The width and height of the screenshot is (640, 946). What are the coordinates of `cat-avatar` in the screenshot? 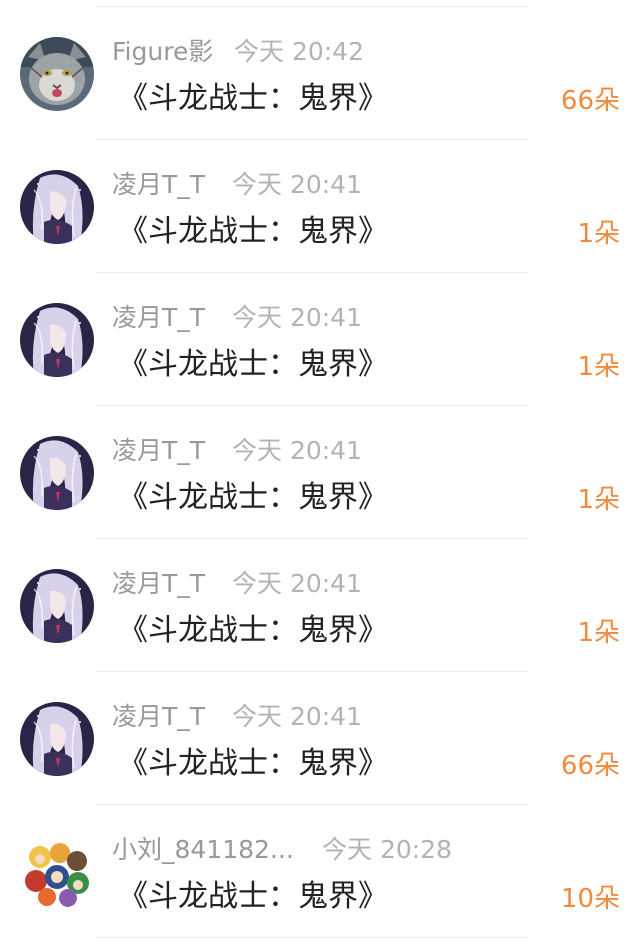 It's located at (57, 74).